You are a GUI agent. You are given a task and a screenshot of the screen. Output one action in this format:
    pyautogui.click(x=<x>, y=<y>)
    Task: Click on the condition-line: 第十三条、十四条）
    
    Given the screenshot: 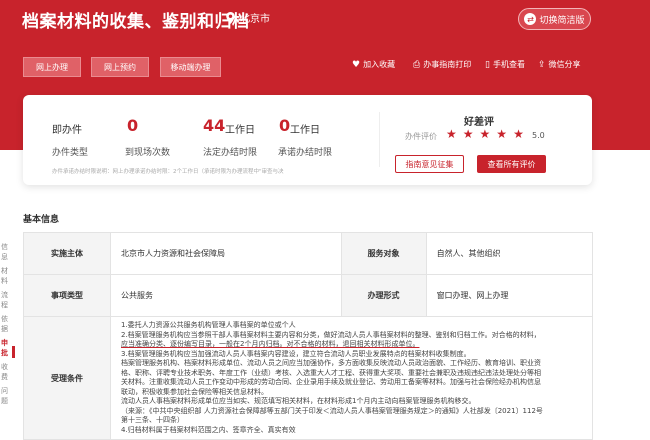 What is the action you would take?
    pyautogui.click(x=152, y=420)
    